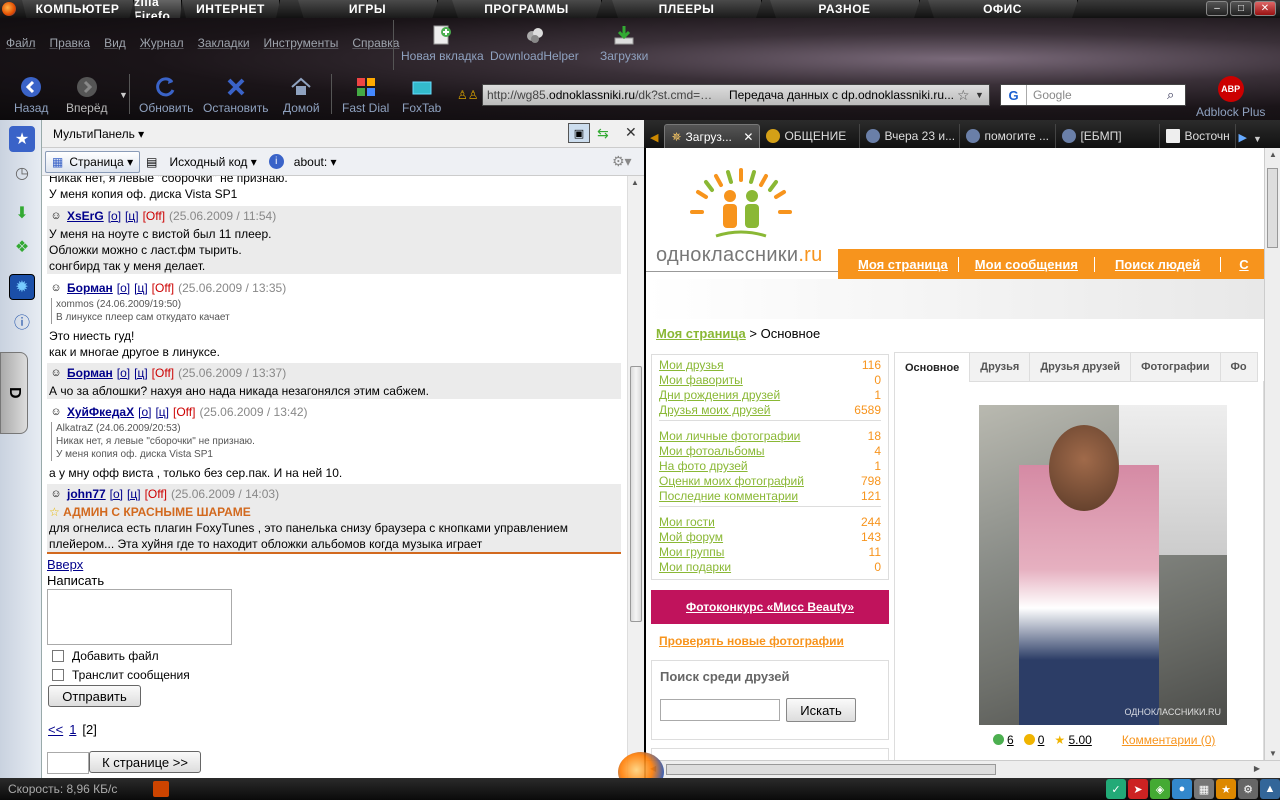 The height and width of the screenshot is (800, 1280). What do you see at coordinates (65, 564) in the screenshot?
I see `scroll-up-link: Вверх` at bounding box center [65, 564].